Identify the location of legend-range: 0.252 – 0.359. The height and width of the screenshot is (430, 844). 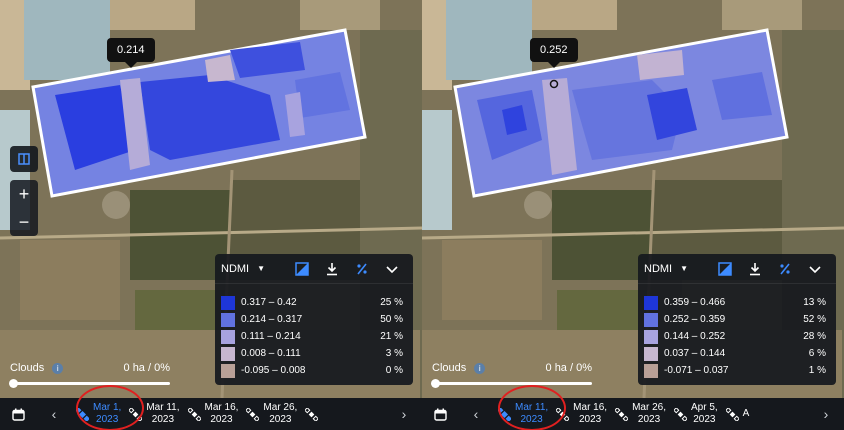
(695, 319).